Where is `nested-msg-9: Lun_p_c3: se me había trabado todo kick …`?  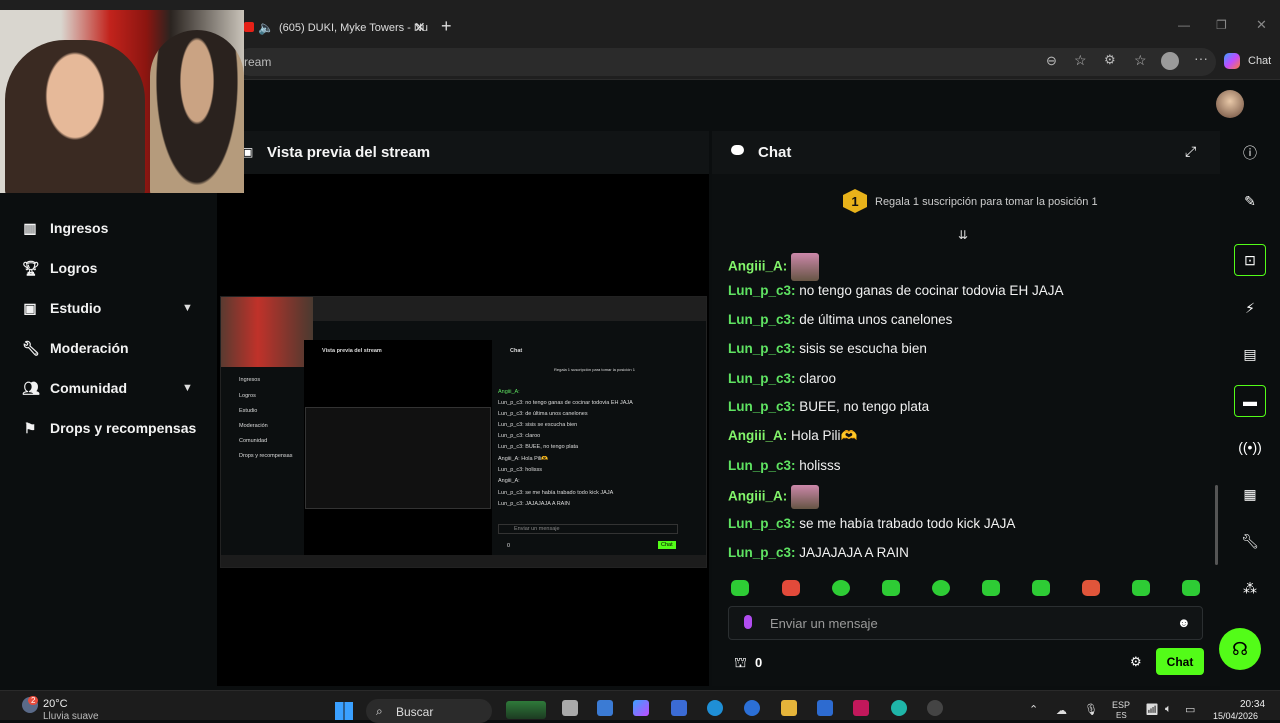
nested-msg-9: Lun_p_c3: se me había trabado todo kick … is located at coordinates (556, 493).